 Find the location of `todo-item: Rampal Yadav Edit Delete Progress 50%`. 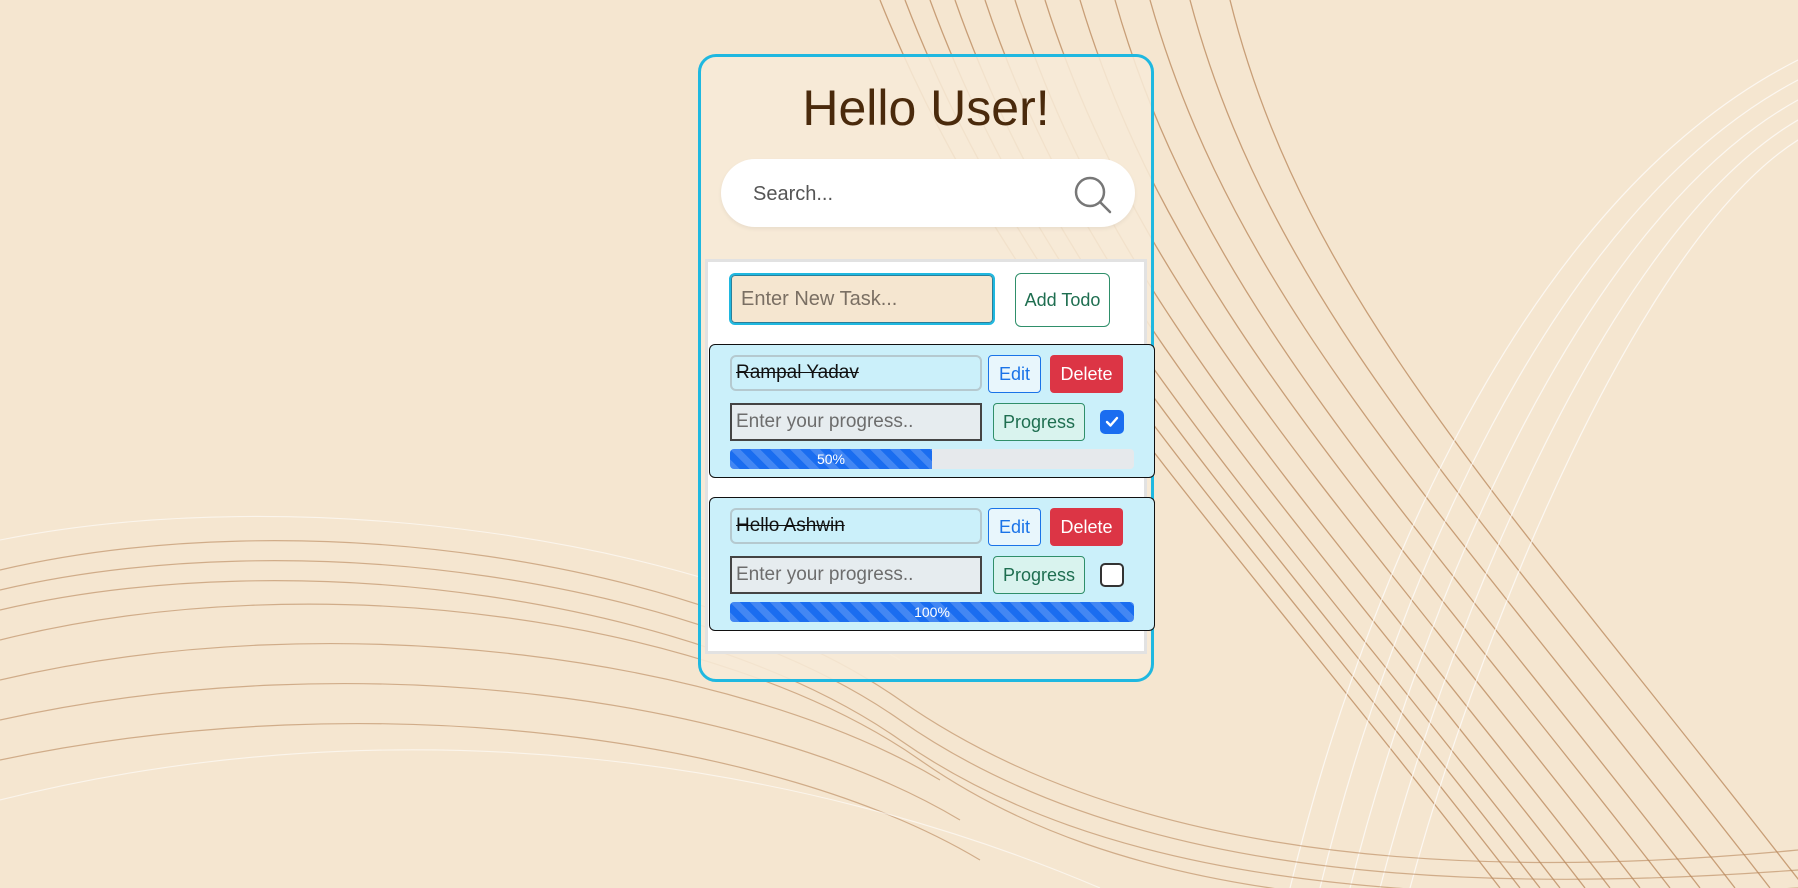

todo-item: Rampal Yadav Edit Delete Progress 50% is located at coordinates (932, 411).